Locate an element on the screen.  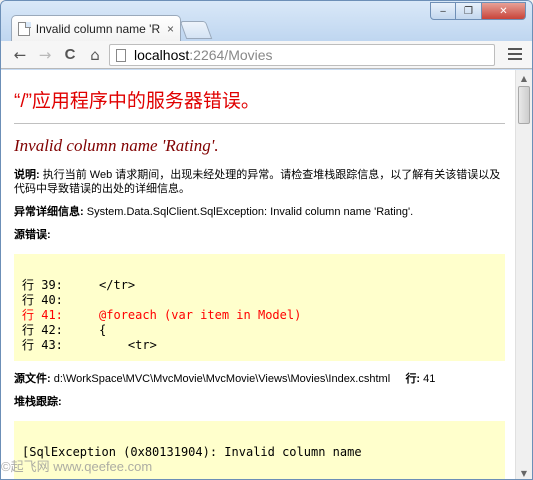
home-icon: ⌂ is located at coordinates (95, 55).